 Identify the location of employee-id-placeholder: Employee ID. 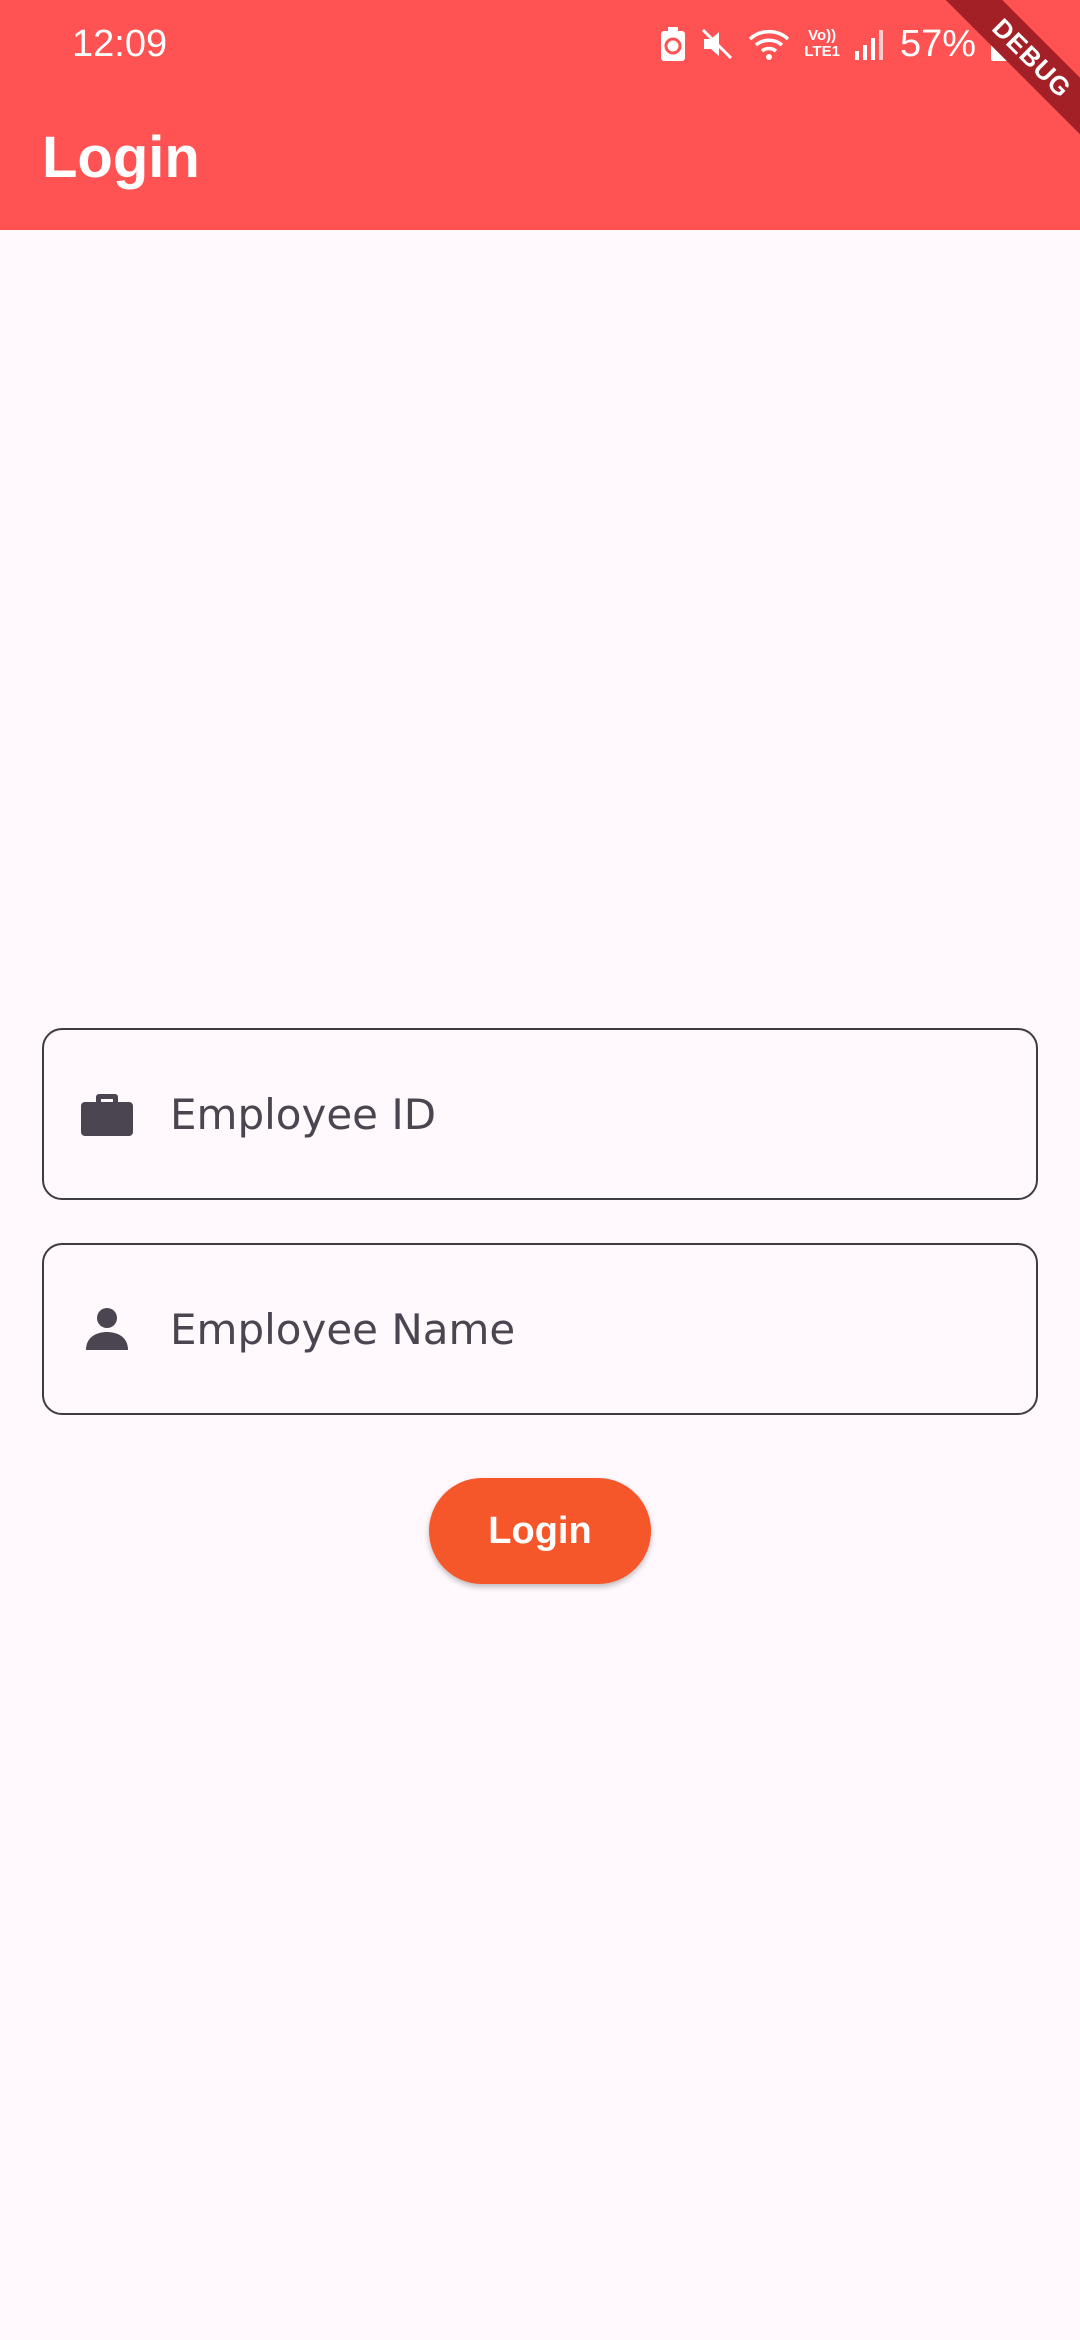
(303, 1114).